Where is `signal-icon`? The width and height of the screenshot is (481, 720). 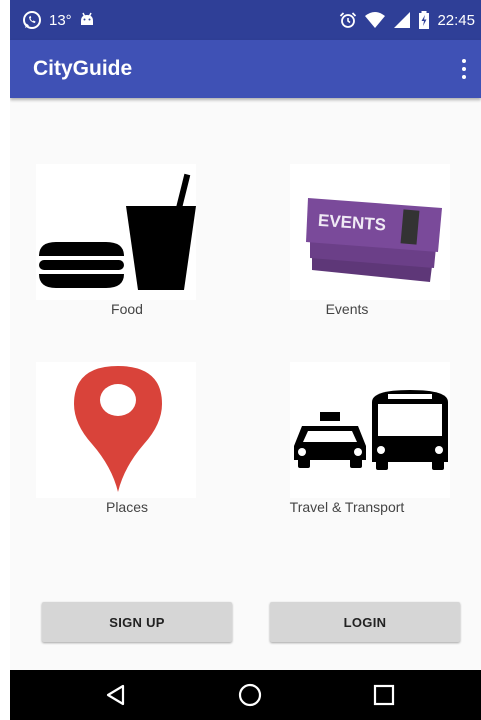 signal-icon is located at coordinates (402, 20).